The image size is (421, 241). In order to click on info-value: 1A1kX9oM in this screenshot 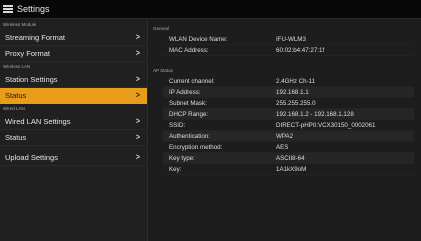, I will do `click(291, 169)`.